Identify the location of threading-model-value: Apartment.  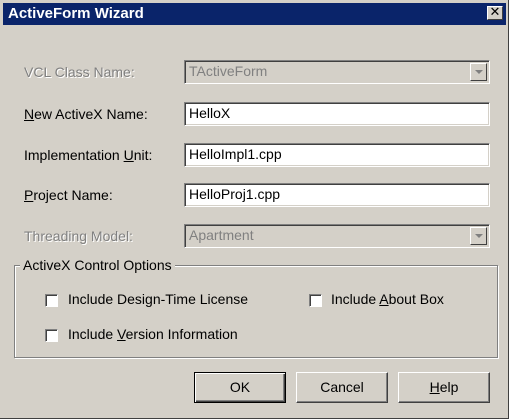
(221, 235).